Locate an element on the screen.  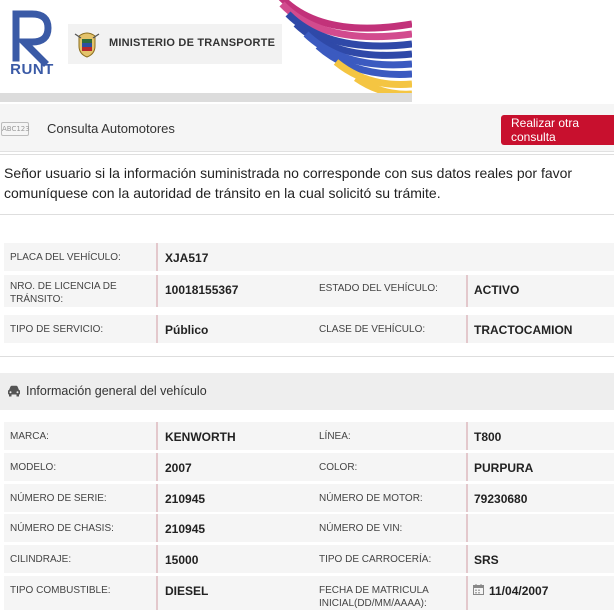
combustible-value: DIESEL is located at coordinates (187, 591).